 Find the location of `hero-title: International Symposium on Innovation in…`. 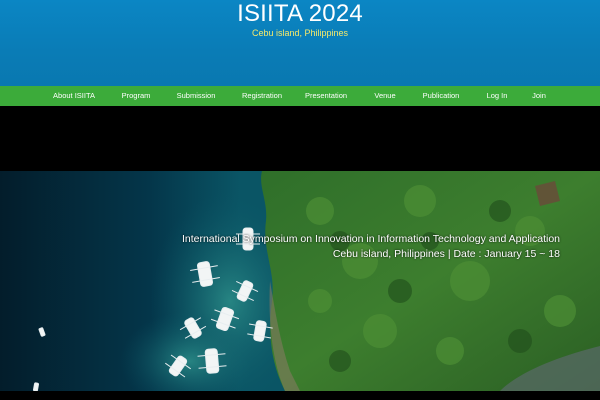

hero-title: International Symposium on Innovation in… is located at coordinates (370, 239).